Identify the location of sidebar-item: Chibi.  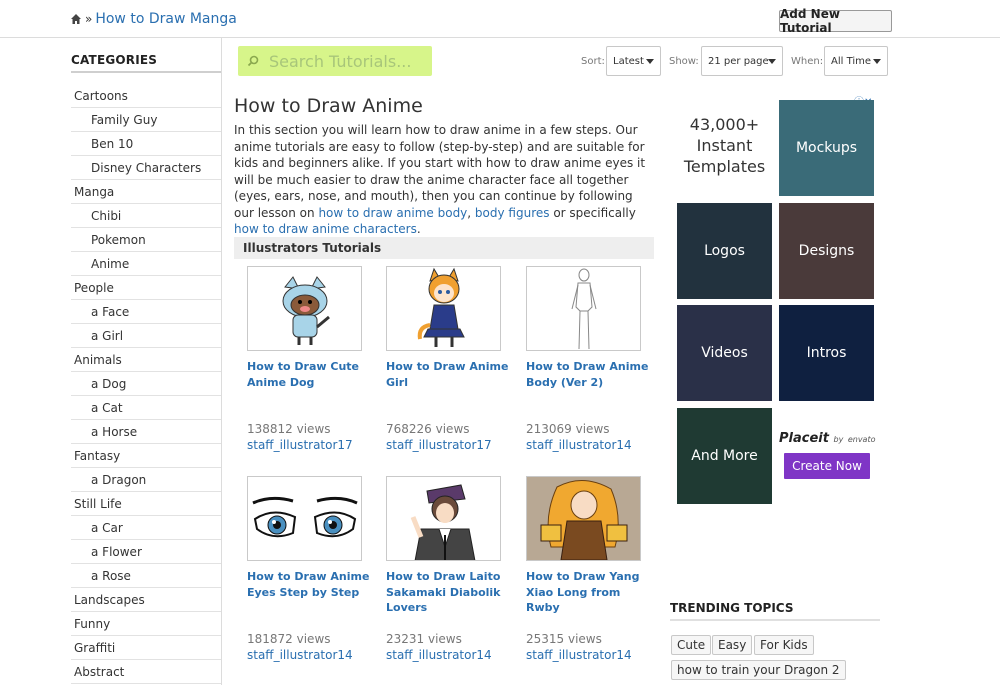
(146, 216).